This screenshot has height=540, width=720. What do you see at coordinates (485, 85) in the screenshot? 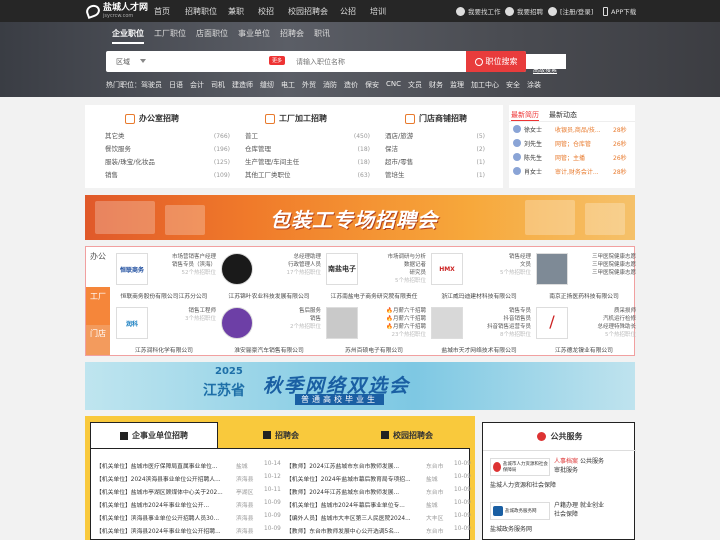
I see `hot-job-link: 加工中心` at bounding box center [485, 85].